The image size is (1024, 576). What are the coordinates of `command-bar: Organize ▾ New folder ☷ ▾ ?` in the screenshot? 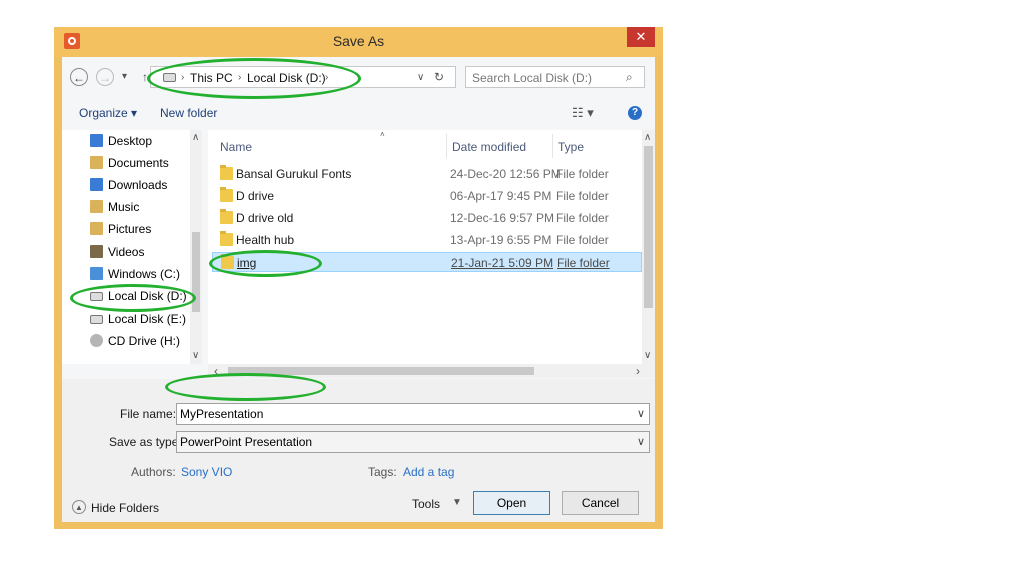 It's located at (358, 113).